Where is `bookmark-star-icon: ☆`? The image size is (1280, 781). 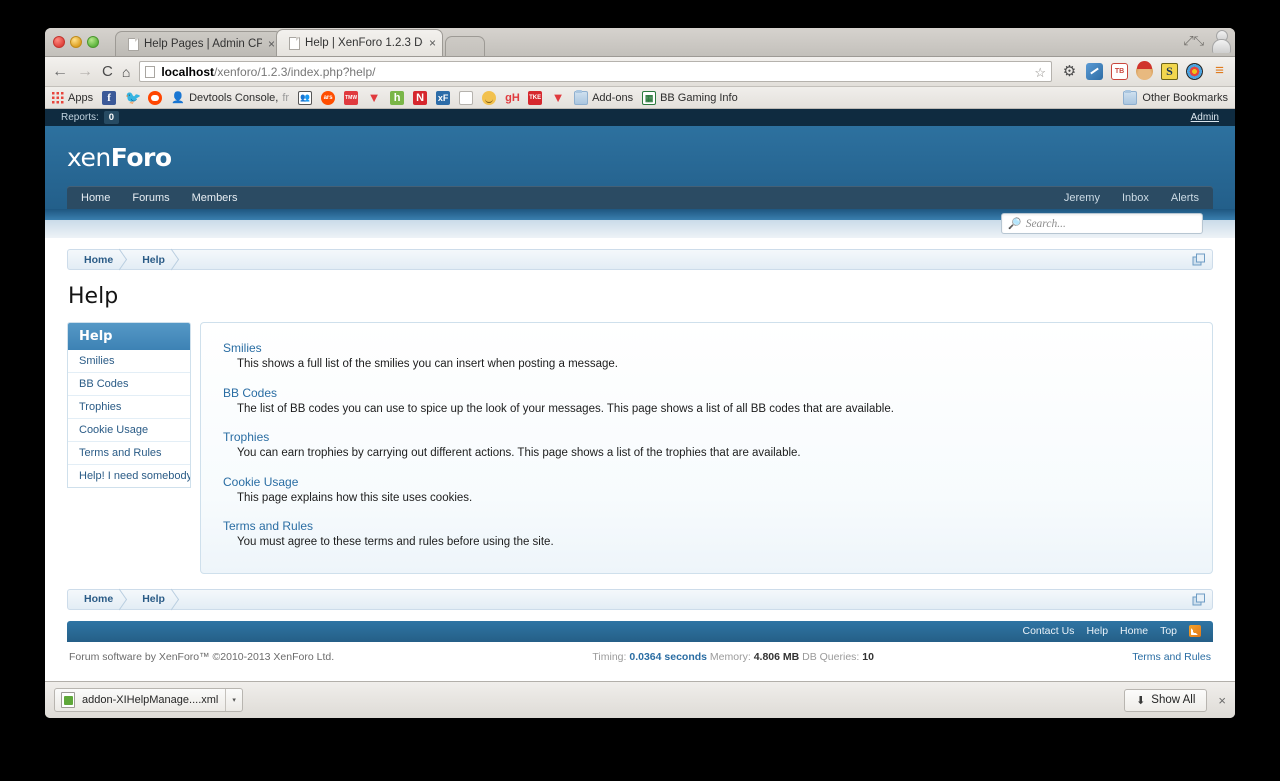
bookmark-star-icon: ☆ is located at coordinates (1040, 73).